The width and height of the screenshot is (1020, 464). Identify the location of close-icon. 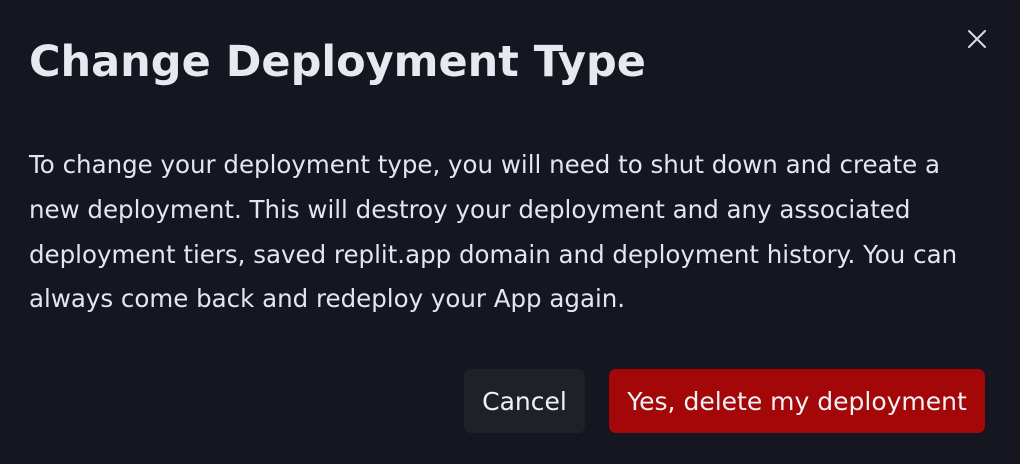
(977, 39).